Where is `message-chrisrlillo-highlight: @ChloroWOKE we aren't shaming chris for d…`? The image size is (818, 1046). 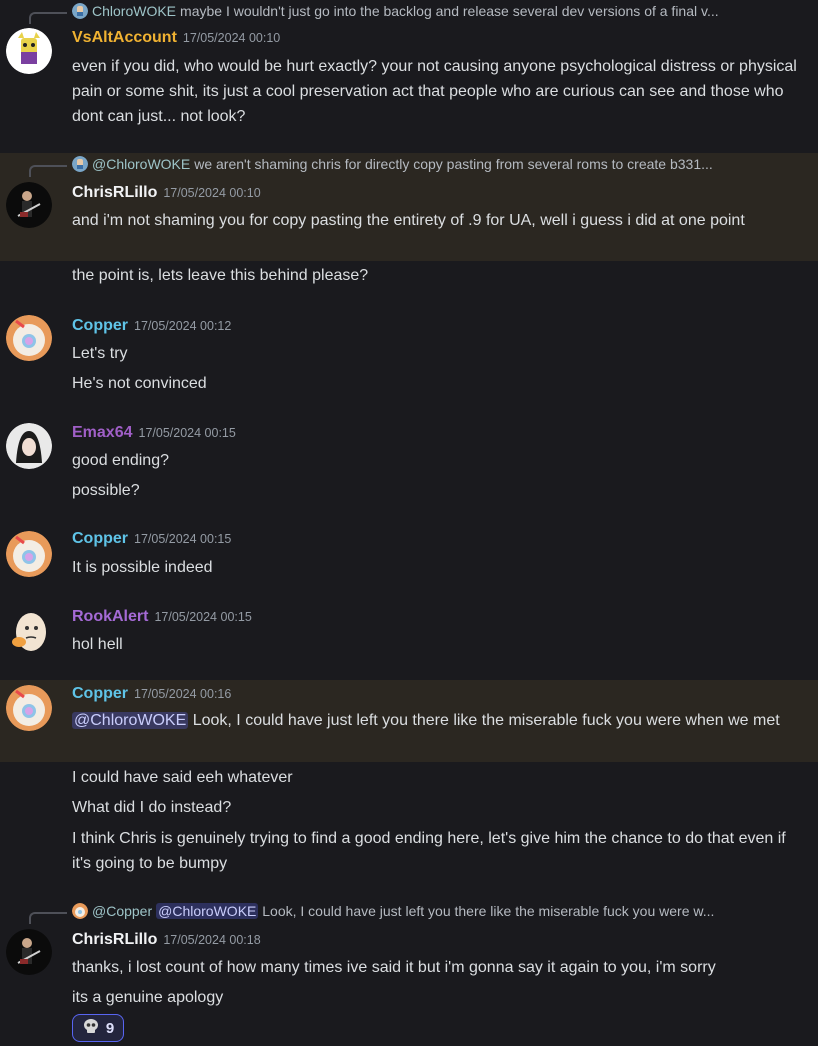 message-chrisrlillo-highlight: @ChloroWOKE we aren't shaming chris for d… is located at coordinates (409, 207).